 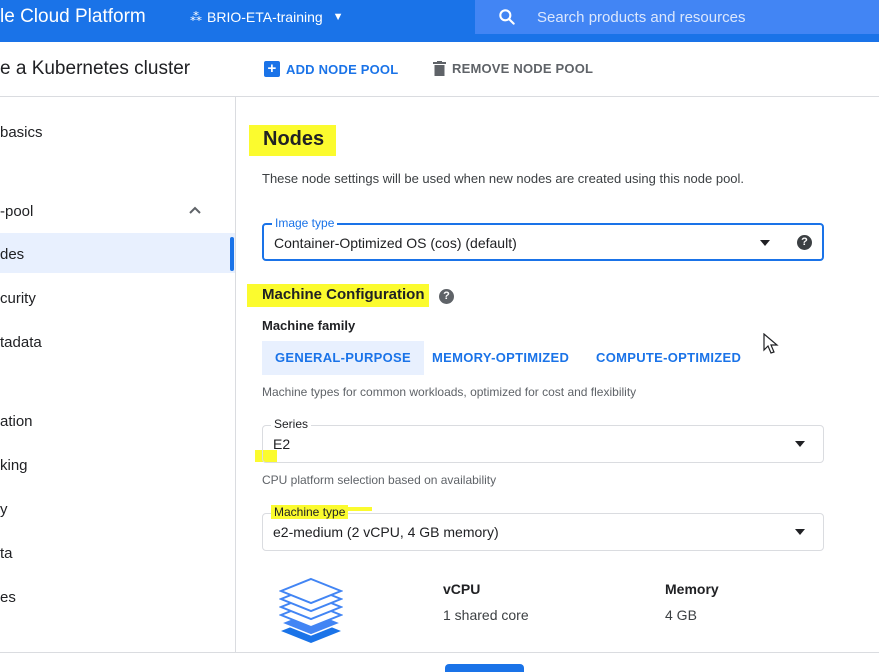 I want to click on app-title: le Cloud Platform, so click(x=73, y=17).